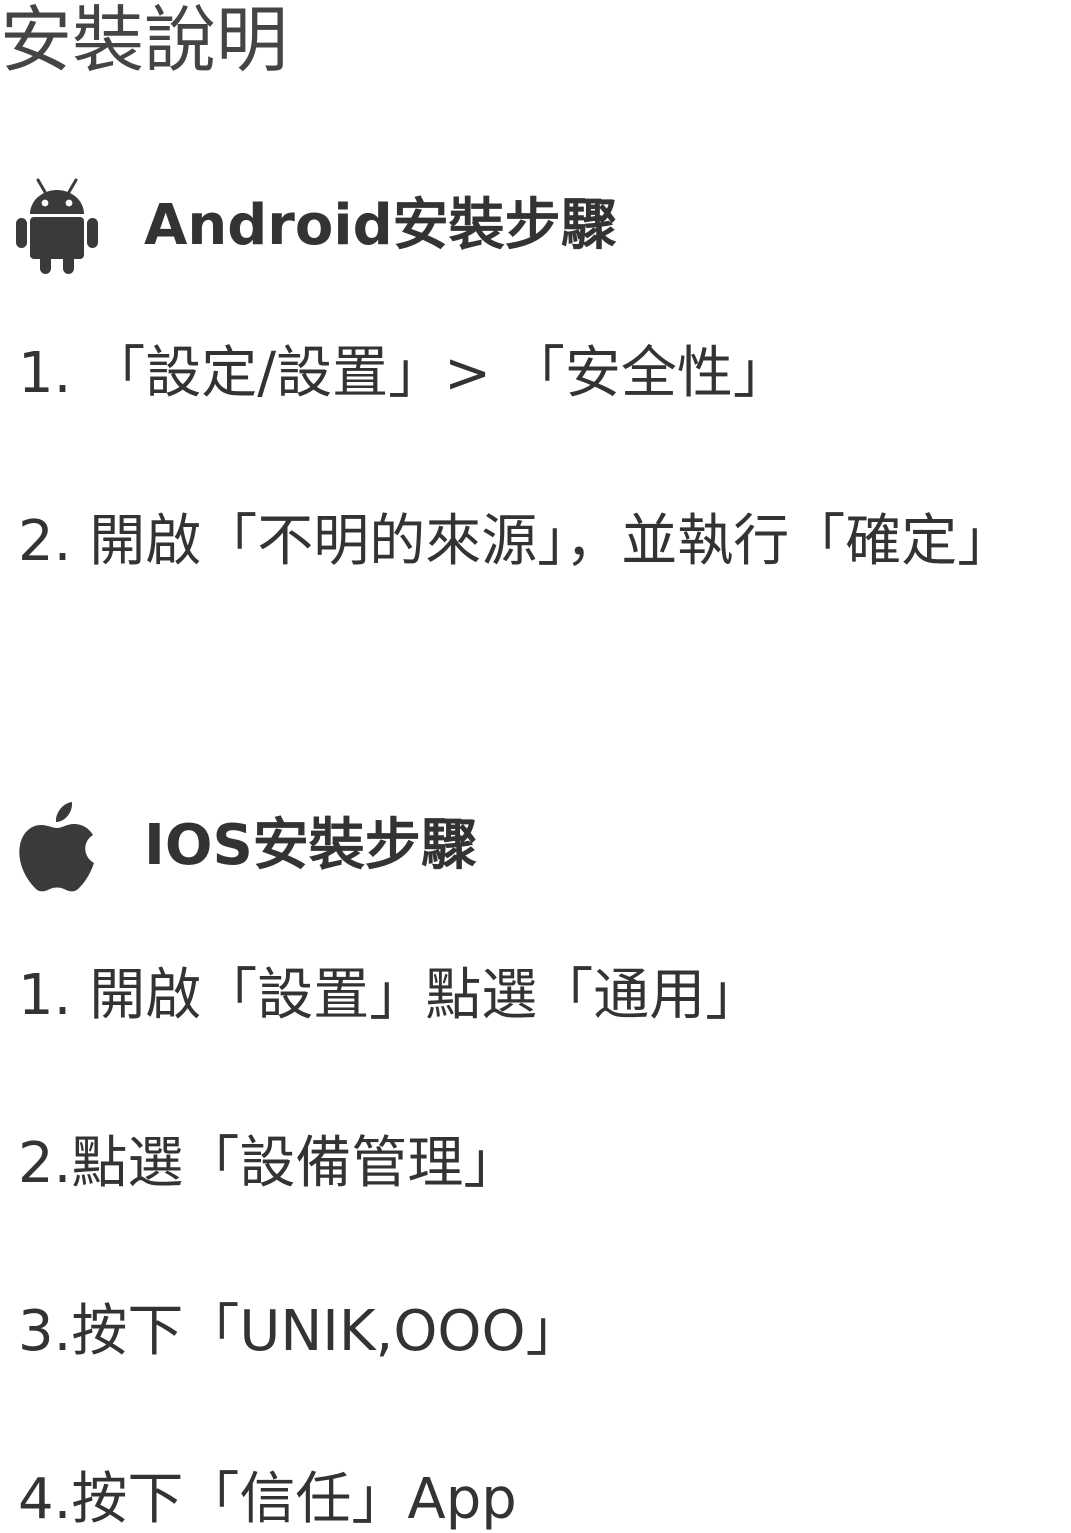 The width and height of the screenshot is (1071, 1533). I want to click on ios-header: IOS安裝步驟, so click(246, 846).